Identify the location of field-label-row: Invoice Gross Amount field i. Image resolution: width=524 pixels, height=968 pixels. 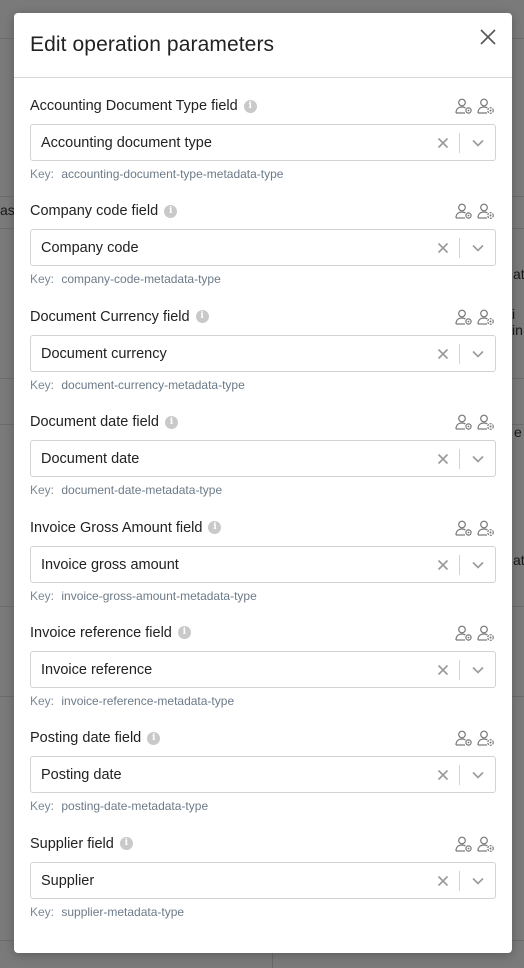
(263, 528).